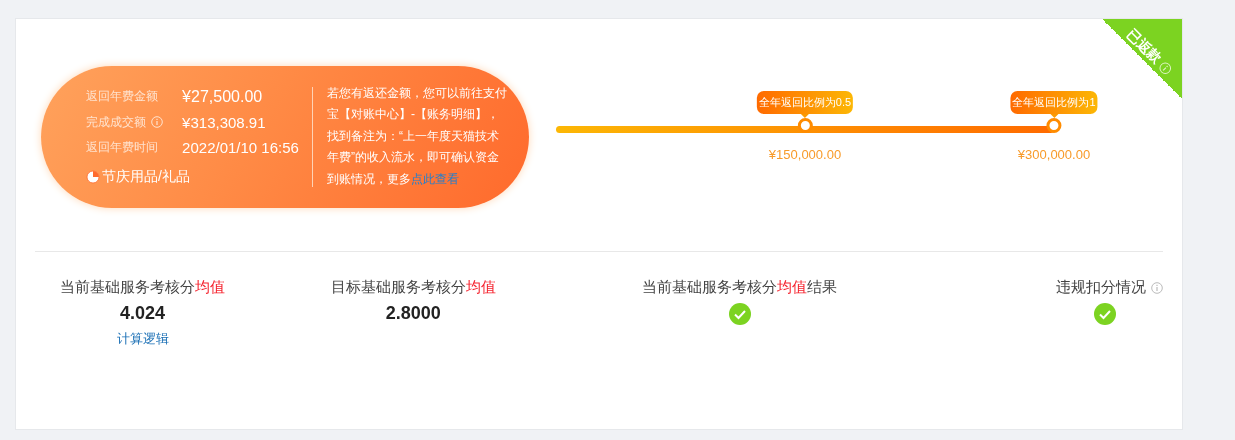 This screenshot has width=1235, height=440. Describe the element at coordinates (1101, 287) in the screenshot. I see `metric-title: 违规扣分情况` at that location.